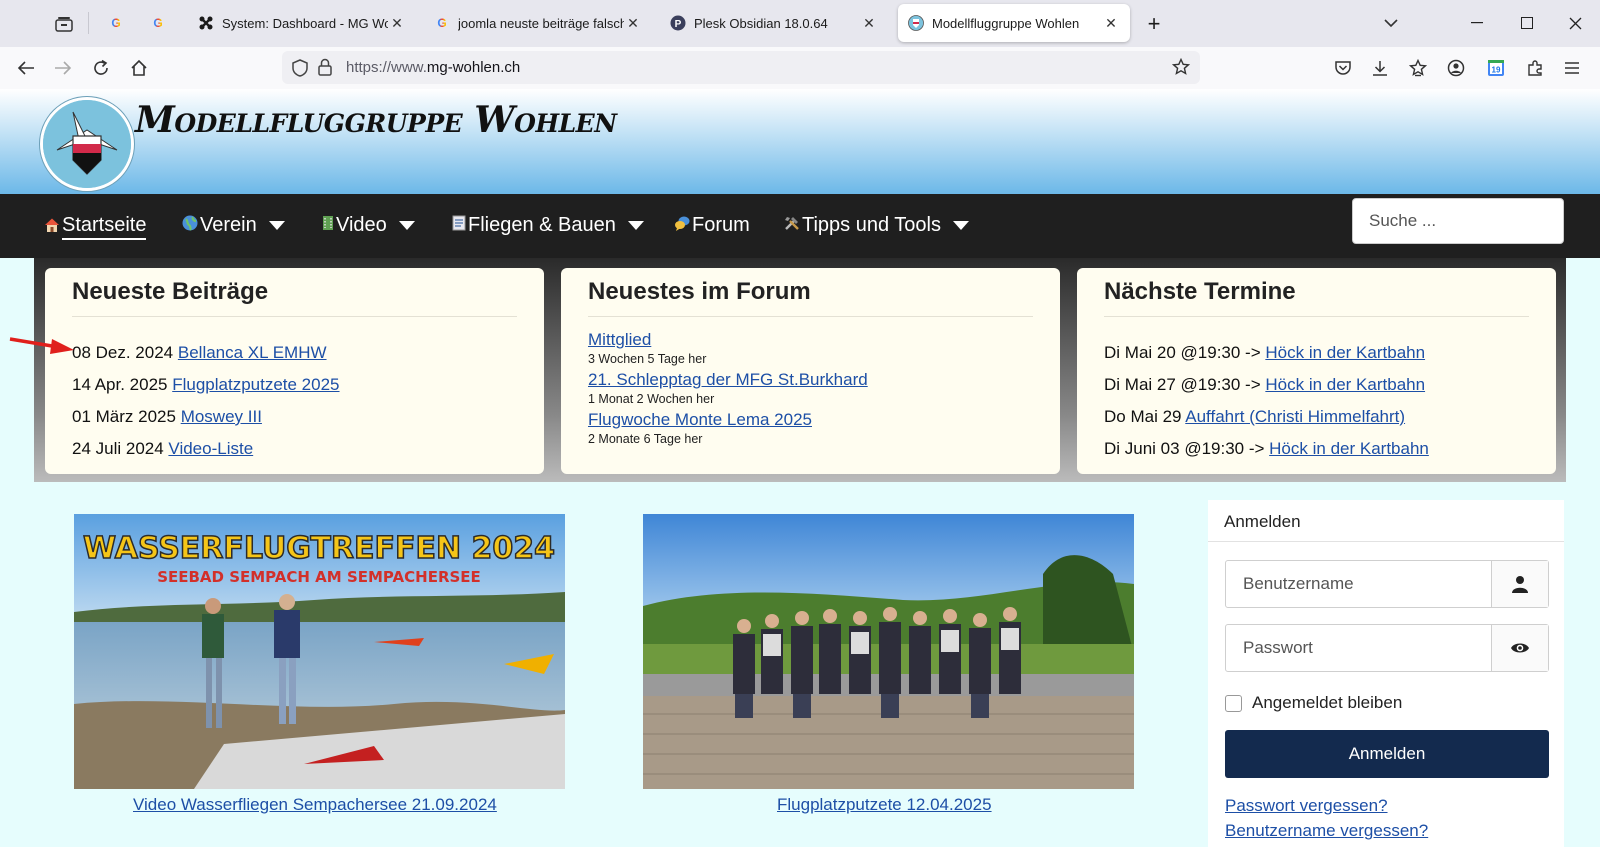 The image size is (1600, 847). I want to click on lock-icon, so click(325, 69).